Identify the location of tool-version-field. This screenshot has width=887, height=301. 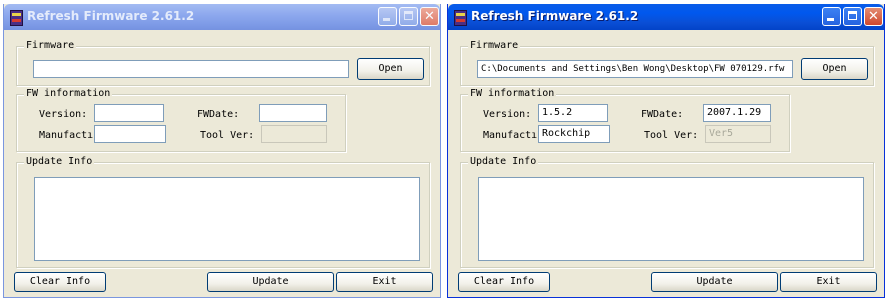
(294, 134).